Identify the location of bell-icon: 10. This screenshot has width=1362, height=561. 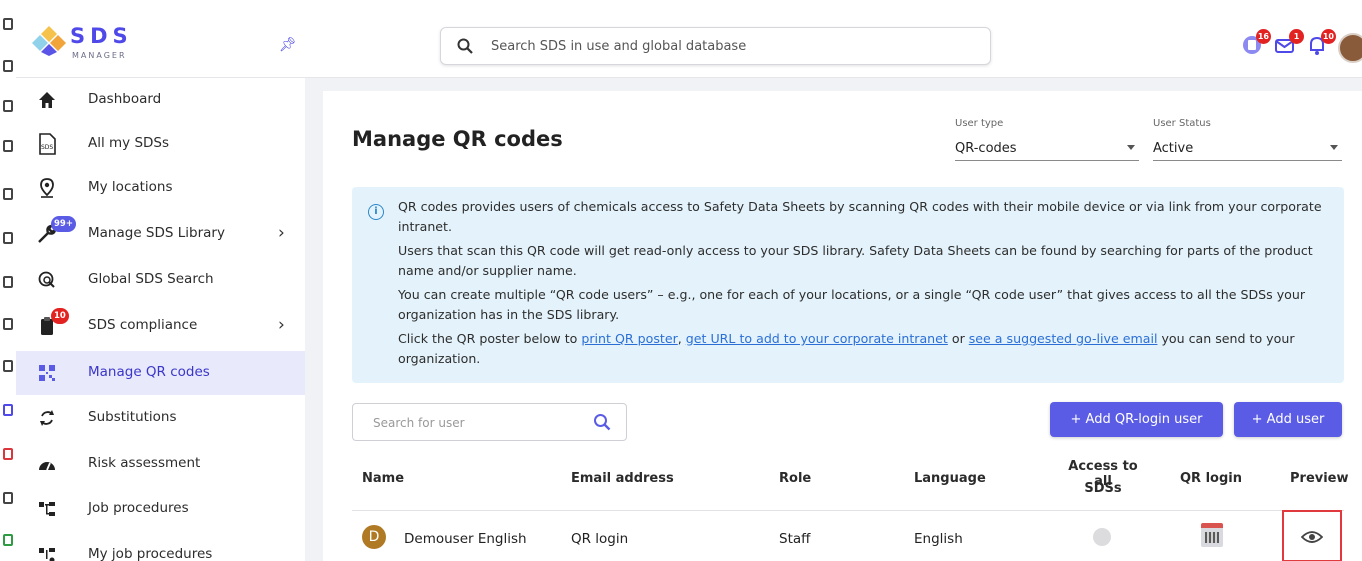
(1321, 42).